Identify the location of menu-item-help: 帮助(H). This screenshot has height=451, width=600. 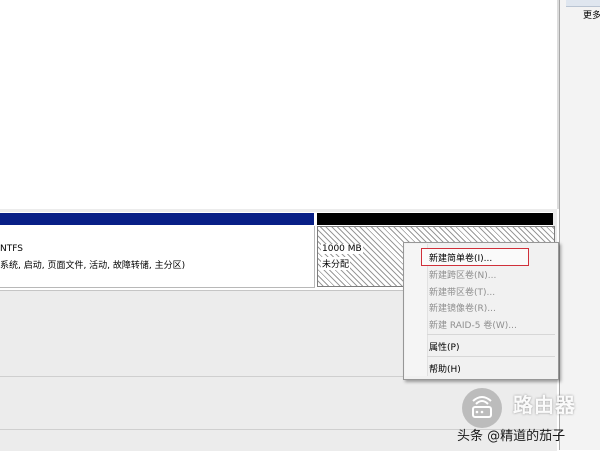
(445, 368).